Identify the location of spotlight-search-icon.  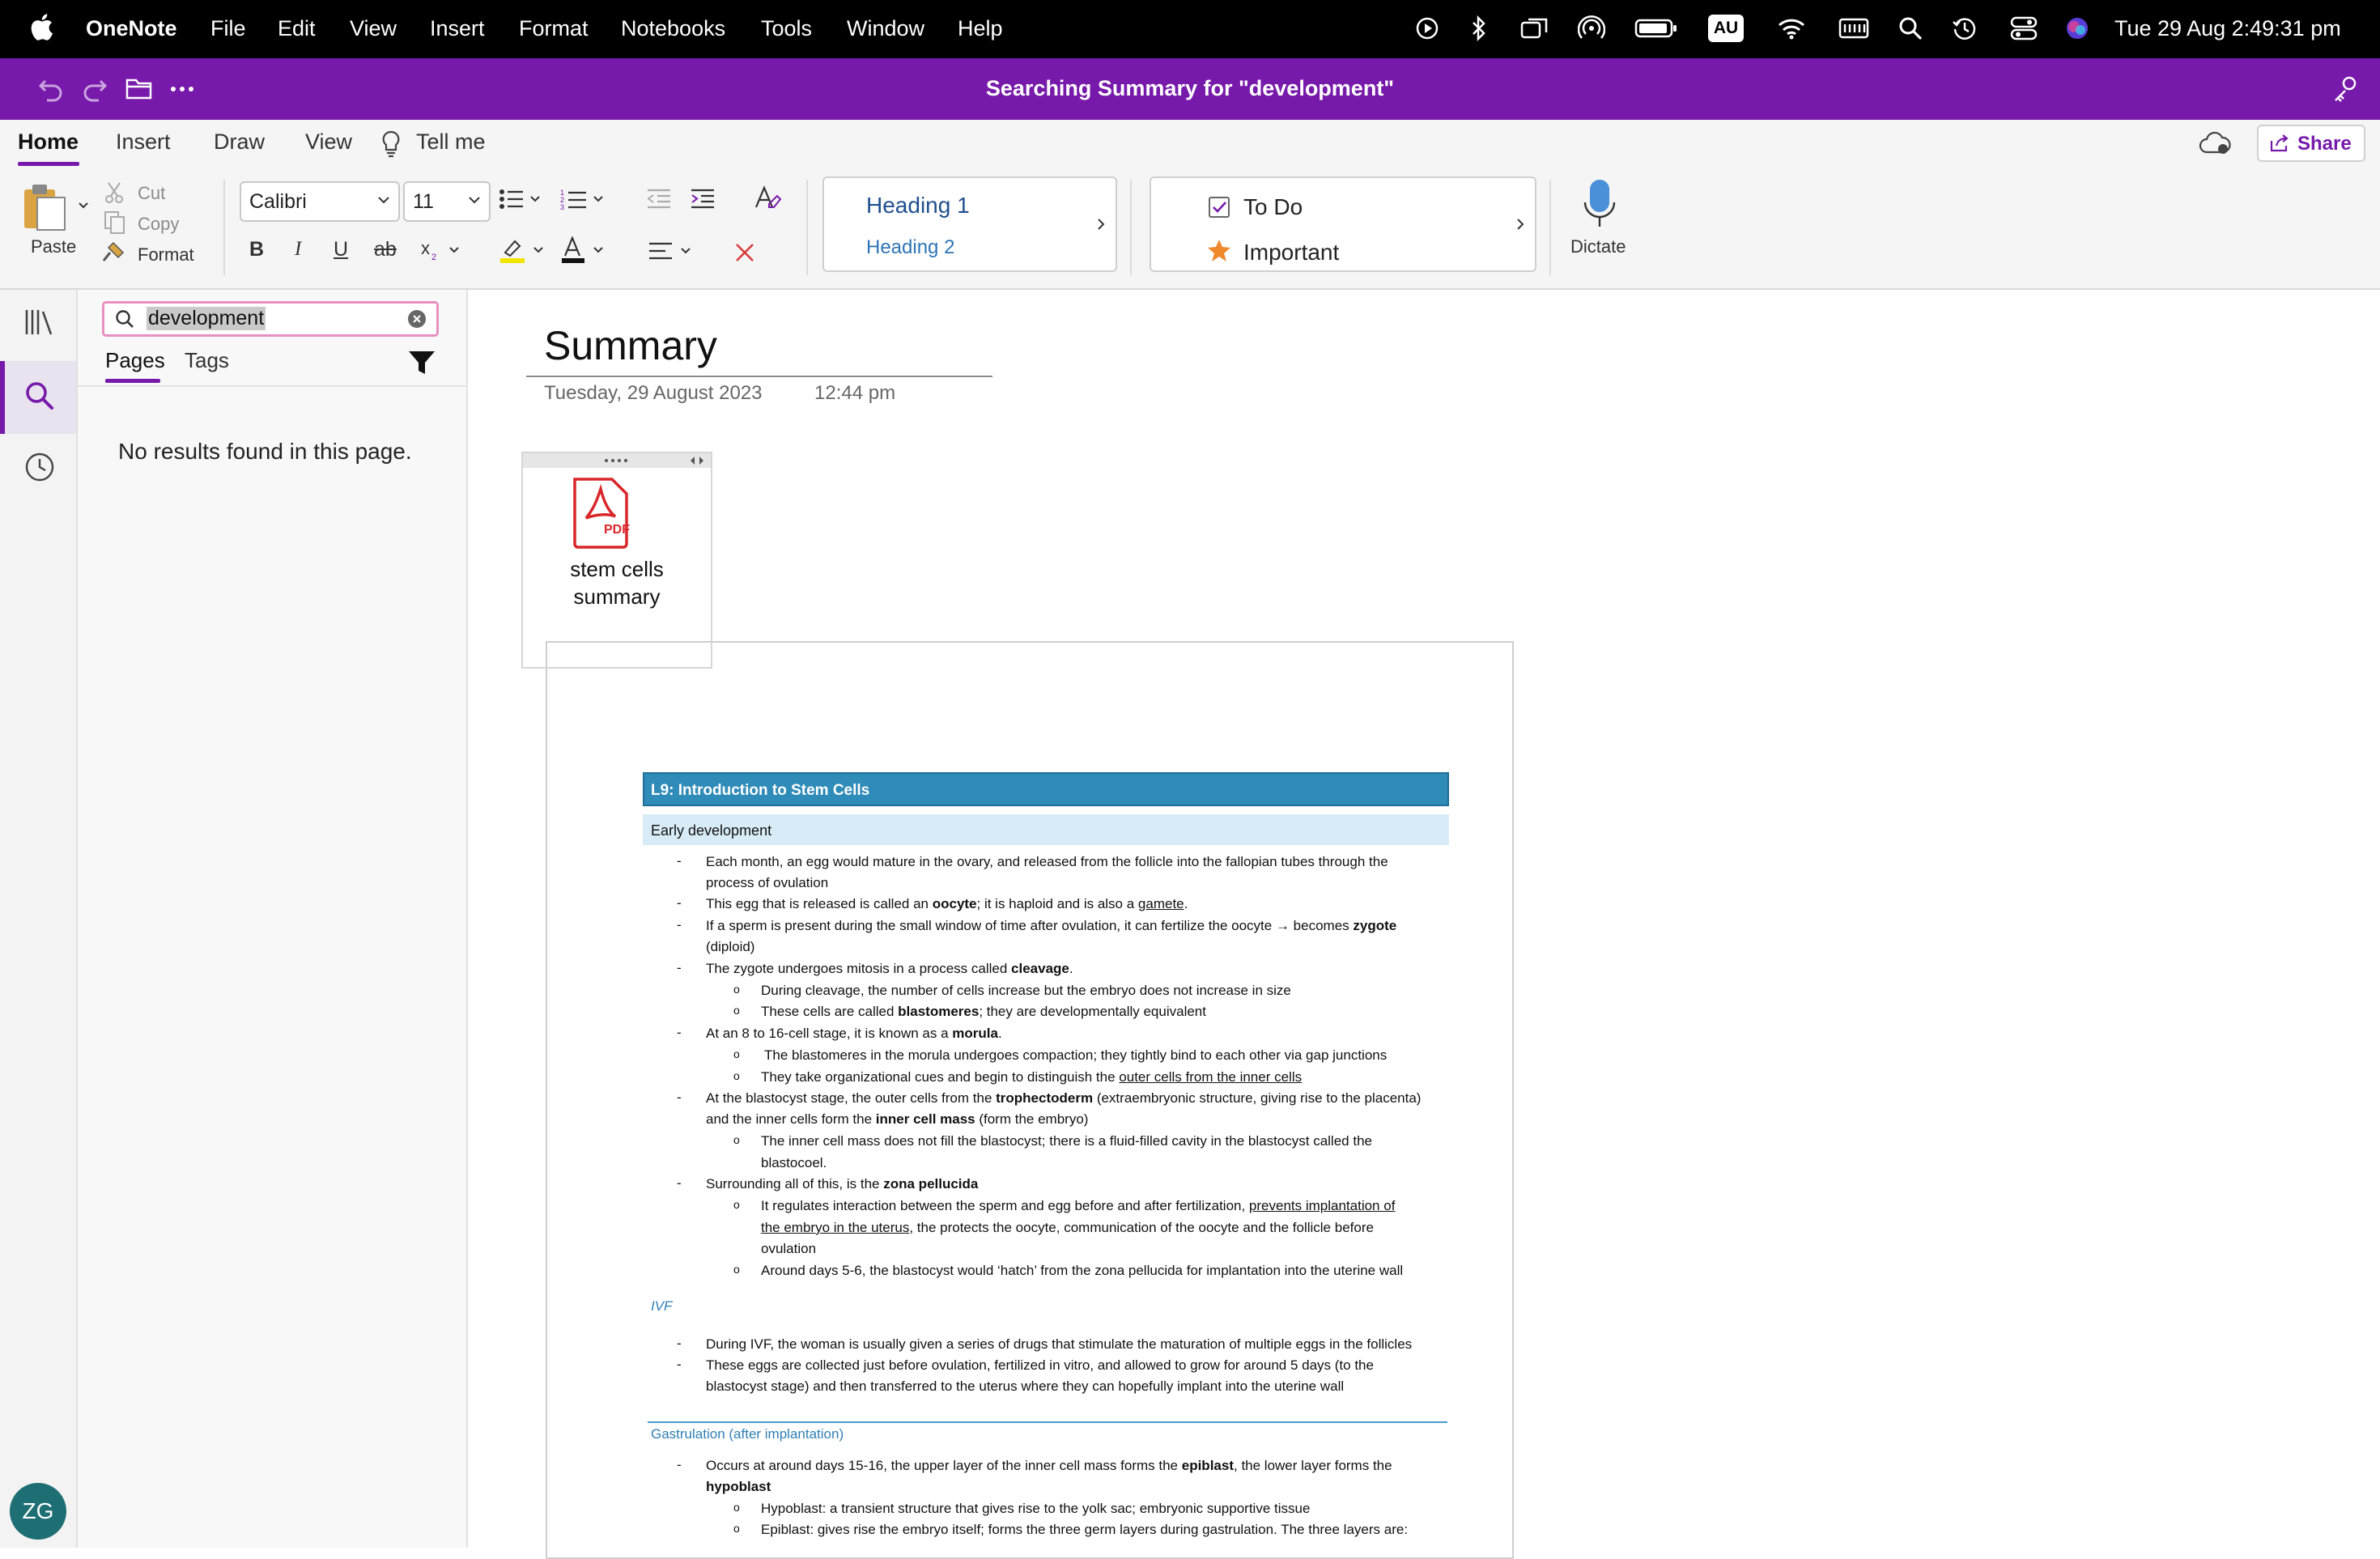
(1910, 28).